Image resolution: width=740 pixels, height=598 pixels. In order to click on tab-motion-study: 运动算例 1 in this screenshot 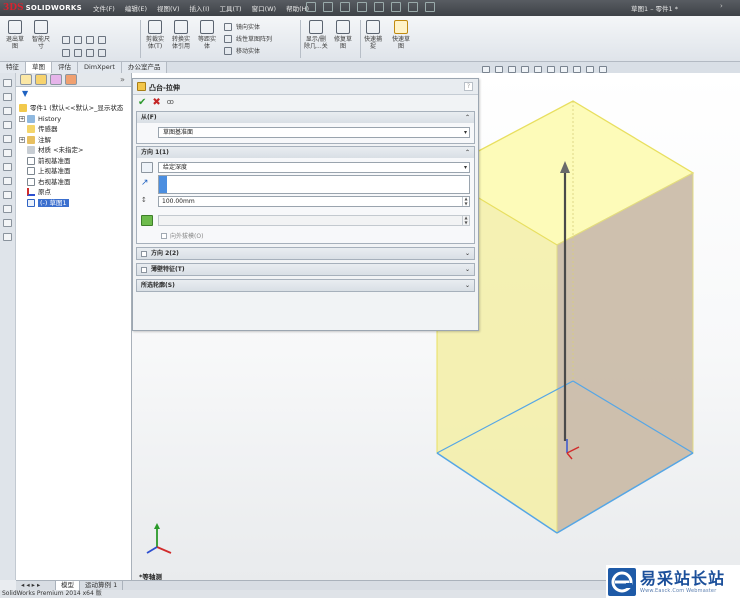, I will do `click(102, 585)`.